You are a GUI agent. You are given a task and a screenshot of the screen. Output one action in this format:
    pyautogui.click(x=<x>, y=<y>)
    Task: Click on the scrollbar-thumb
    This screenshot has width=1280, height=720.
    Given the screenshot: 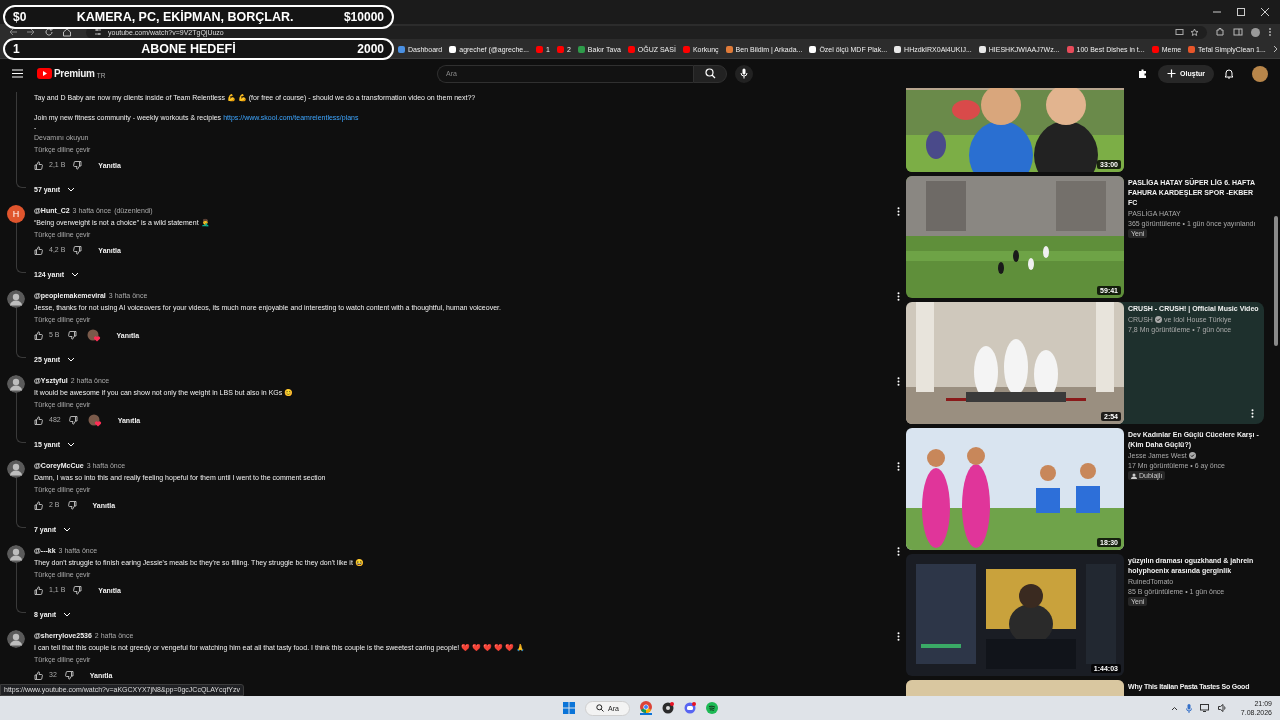 What is the action you would take?
    pyautogui.click(x=1276, y=281)
    